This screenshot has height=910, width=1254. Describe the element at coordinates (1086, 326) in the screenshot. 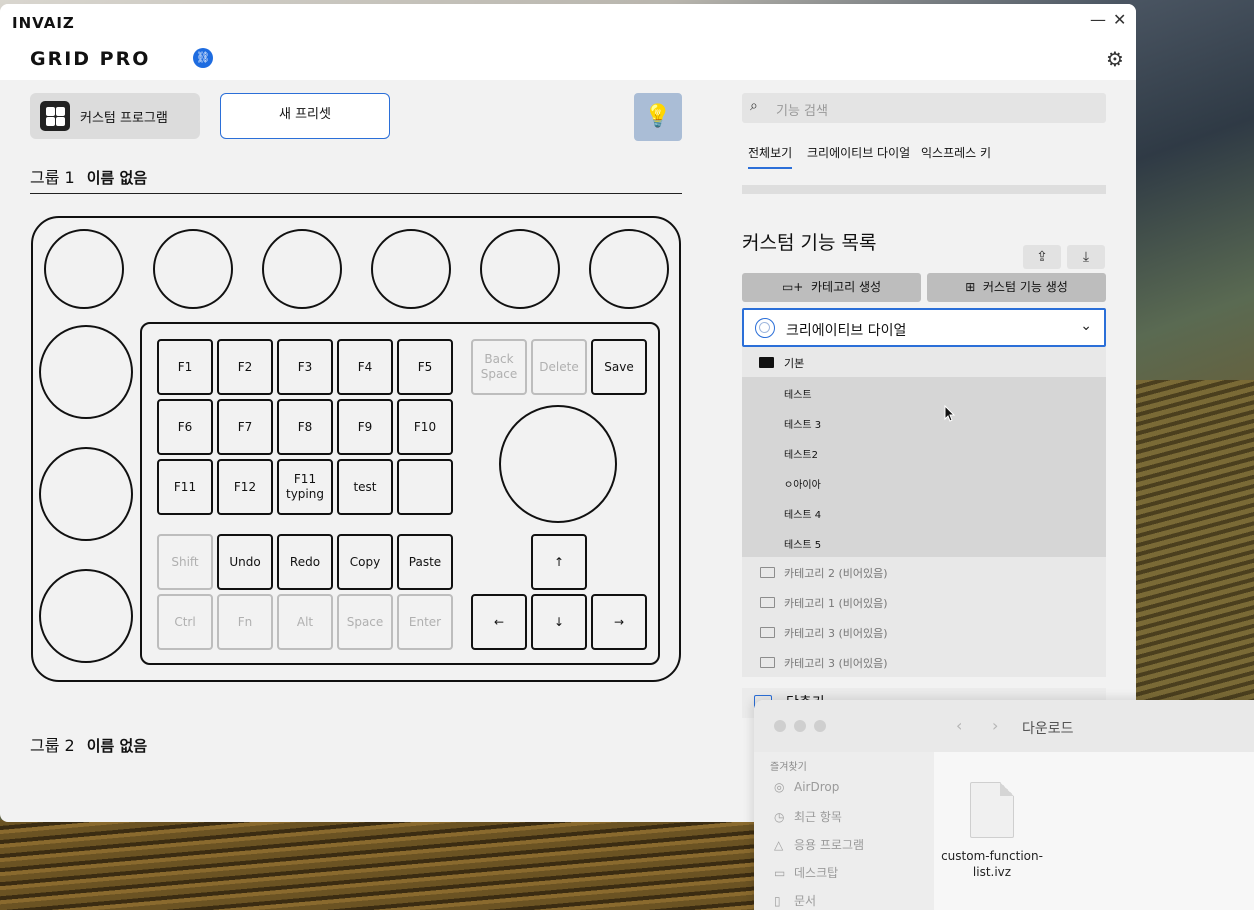

I see `chevron-down-icon: ⌄` at that location.